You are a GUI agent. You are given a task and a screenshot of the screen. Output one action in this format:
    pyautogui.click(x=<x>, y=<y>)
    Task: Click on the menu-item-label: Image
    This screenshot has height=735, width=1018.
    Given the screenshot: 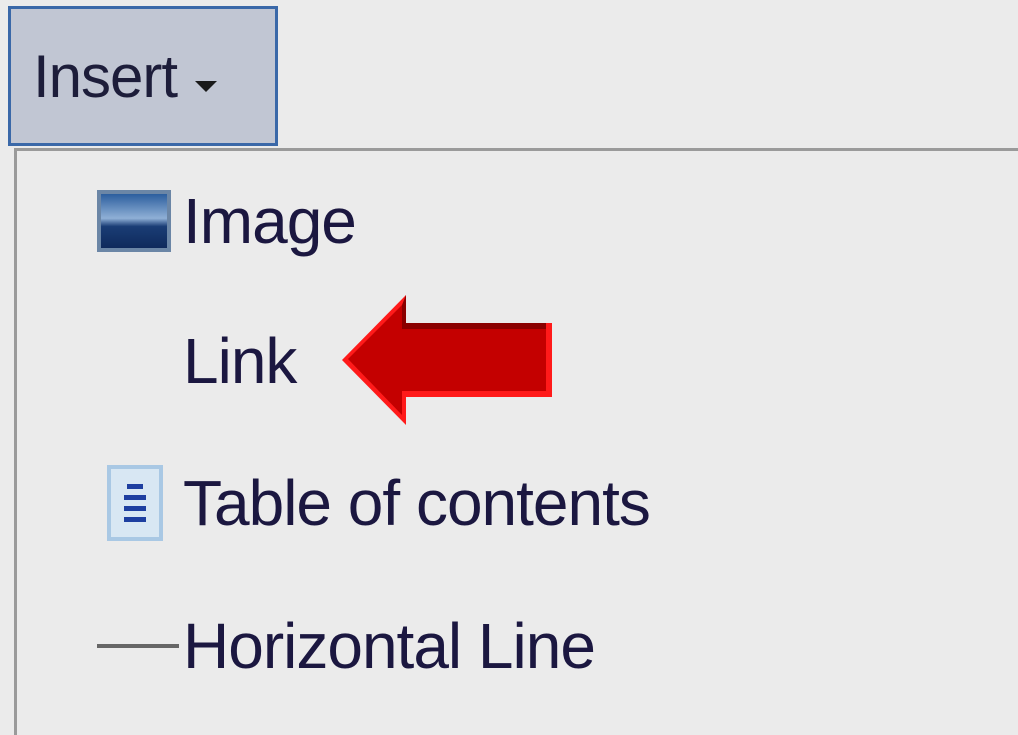 What is the action you would take?
    pyautogui.click(x=270, y=221)
    